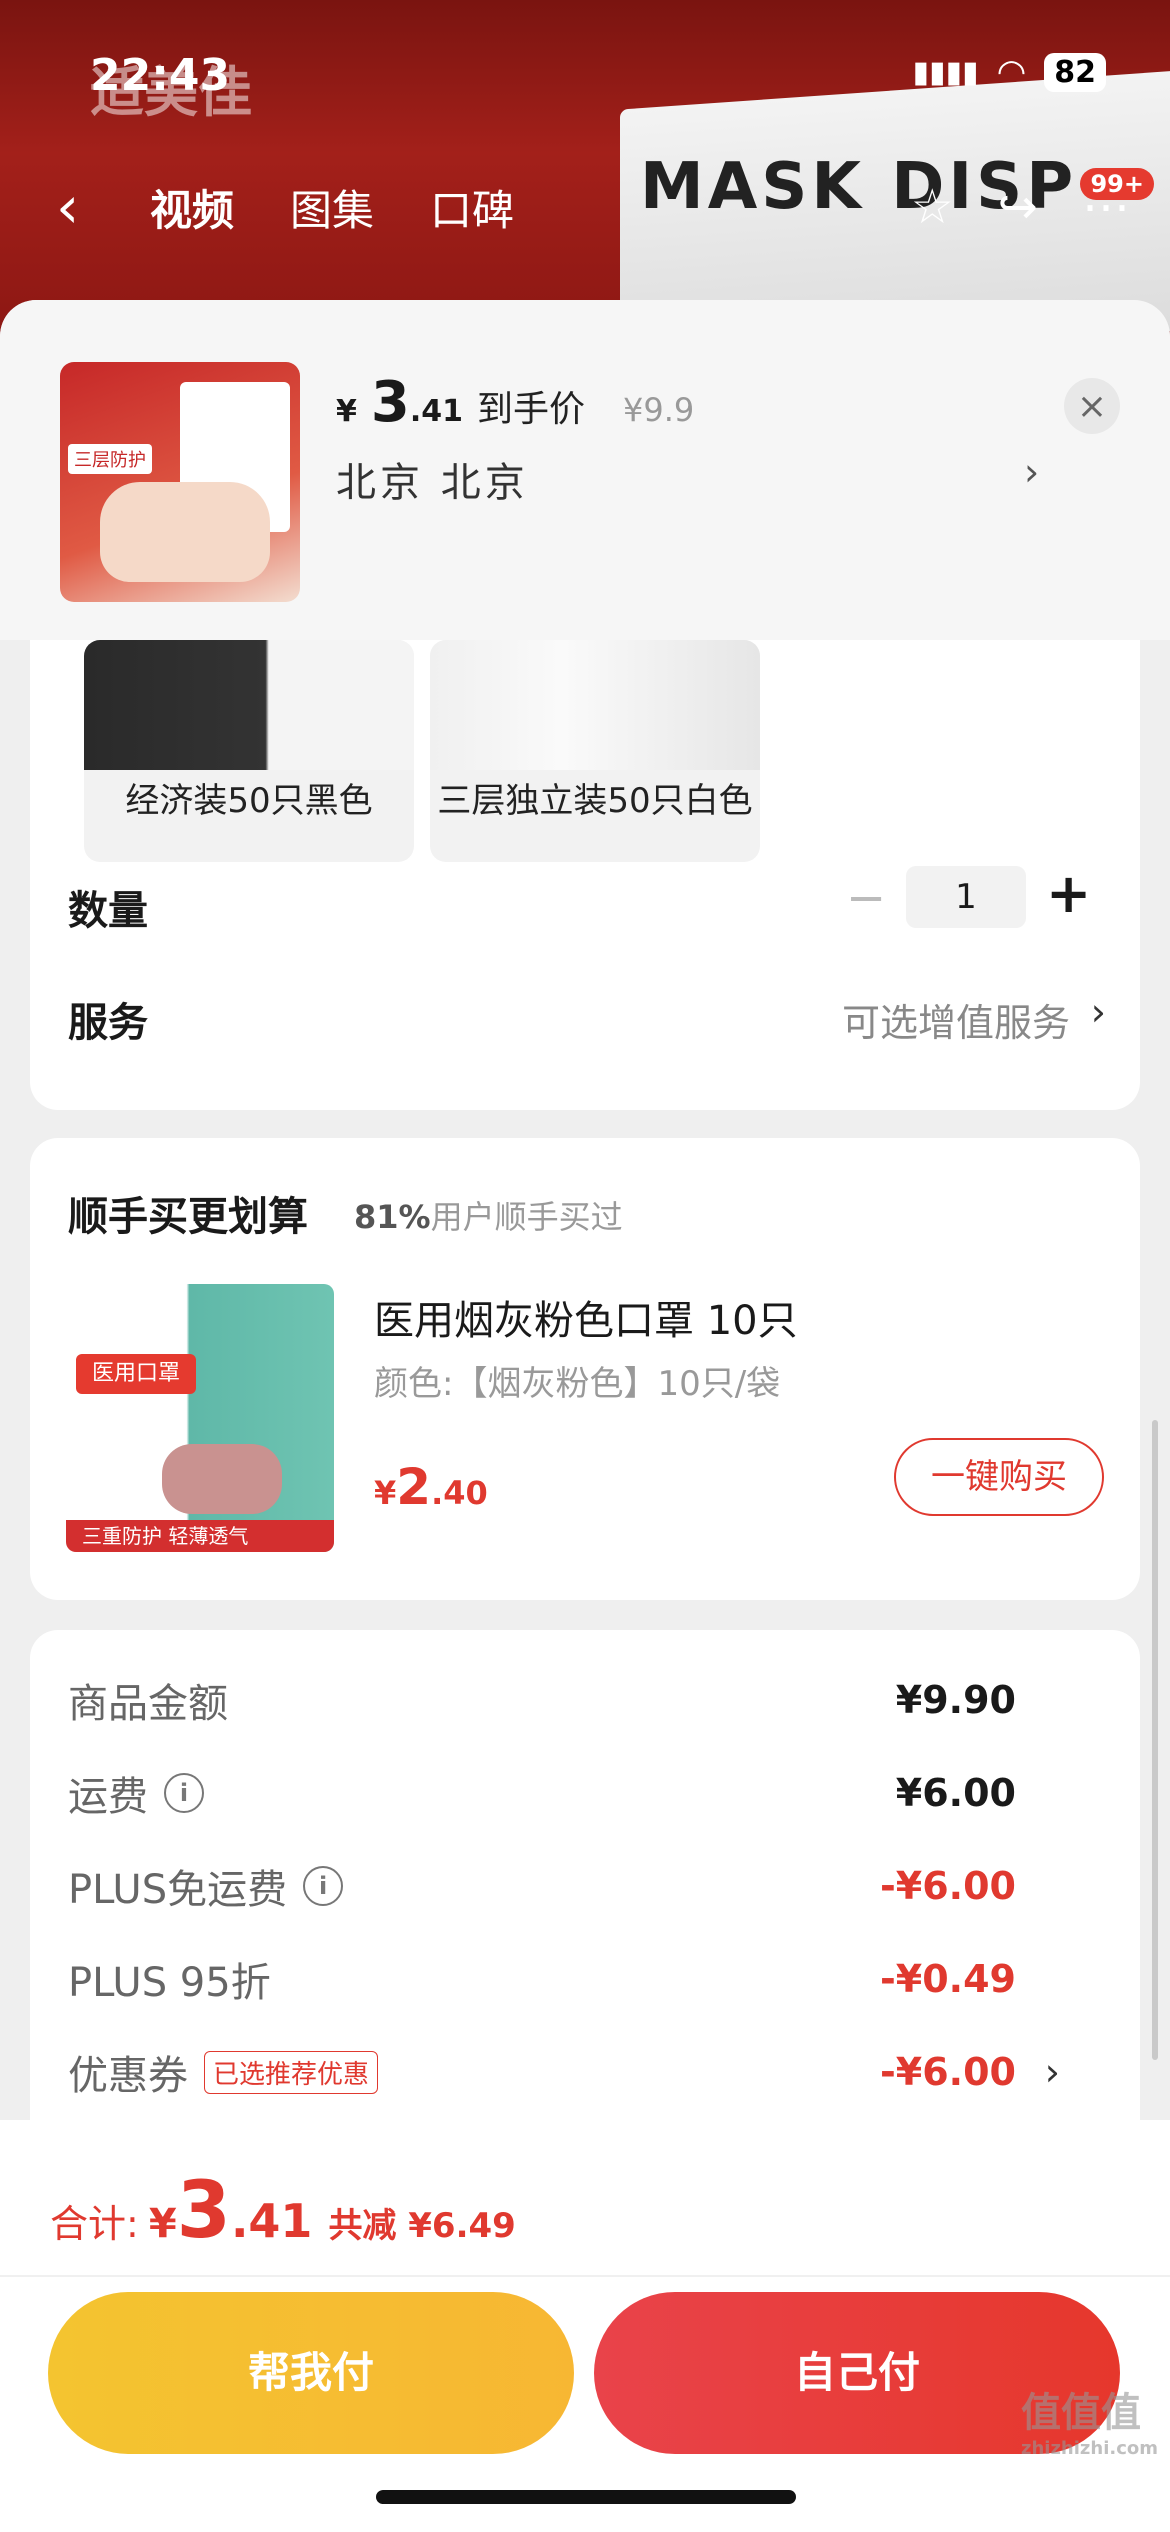 The height and width of the screenshot is (2532, 1170). What do you see at coordinates (203, 2211) in the screenshot?
I see `total-int: 3` at bounding box center [203, 2211].